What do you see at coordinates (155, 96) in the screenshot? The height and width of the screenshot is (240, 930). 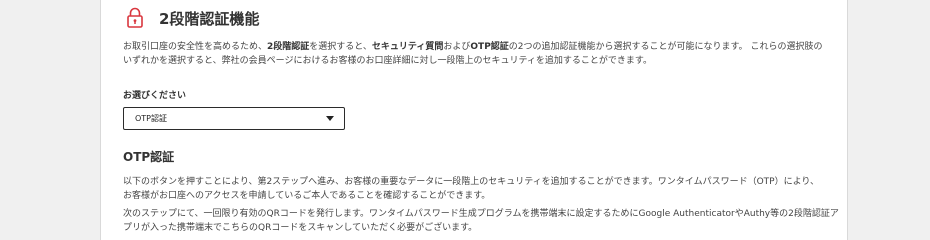 I see `select-label: お選びください` at bounding box center [155, 96].